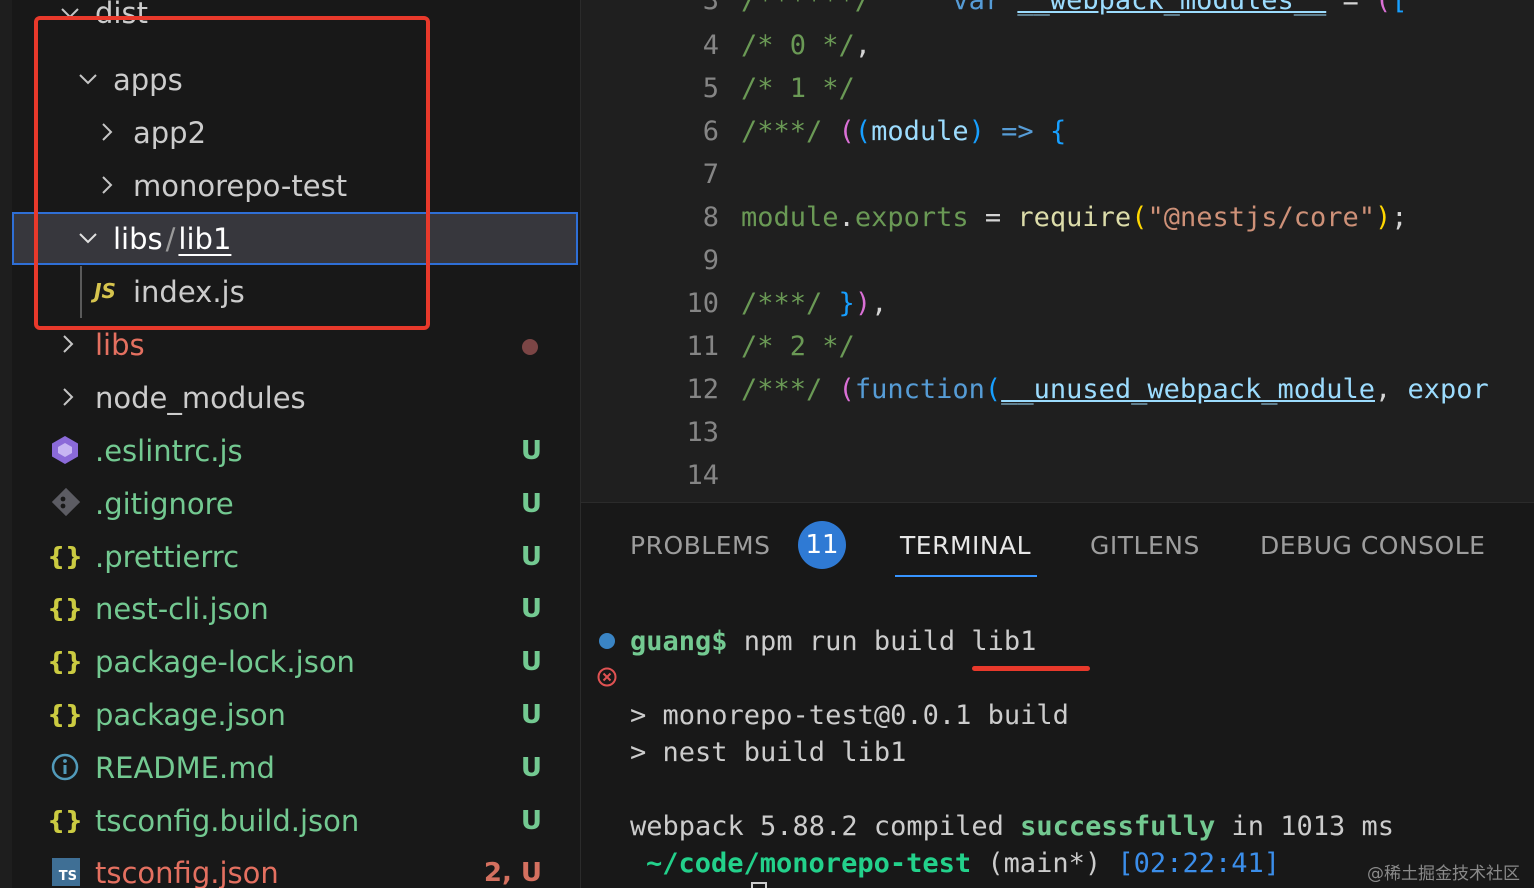  I want to click on code-token: require, so click(1074, 217).